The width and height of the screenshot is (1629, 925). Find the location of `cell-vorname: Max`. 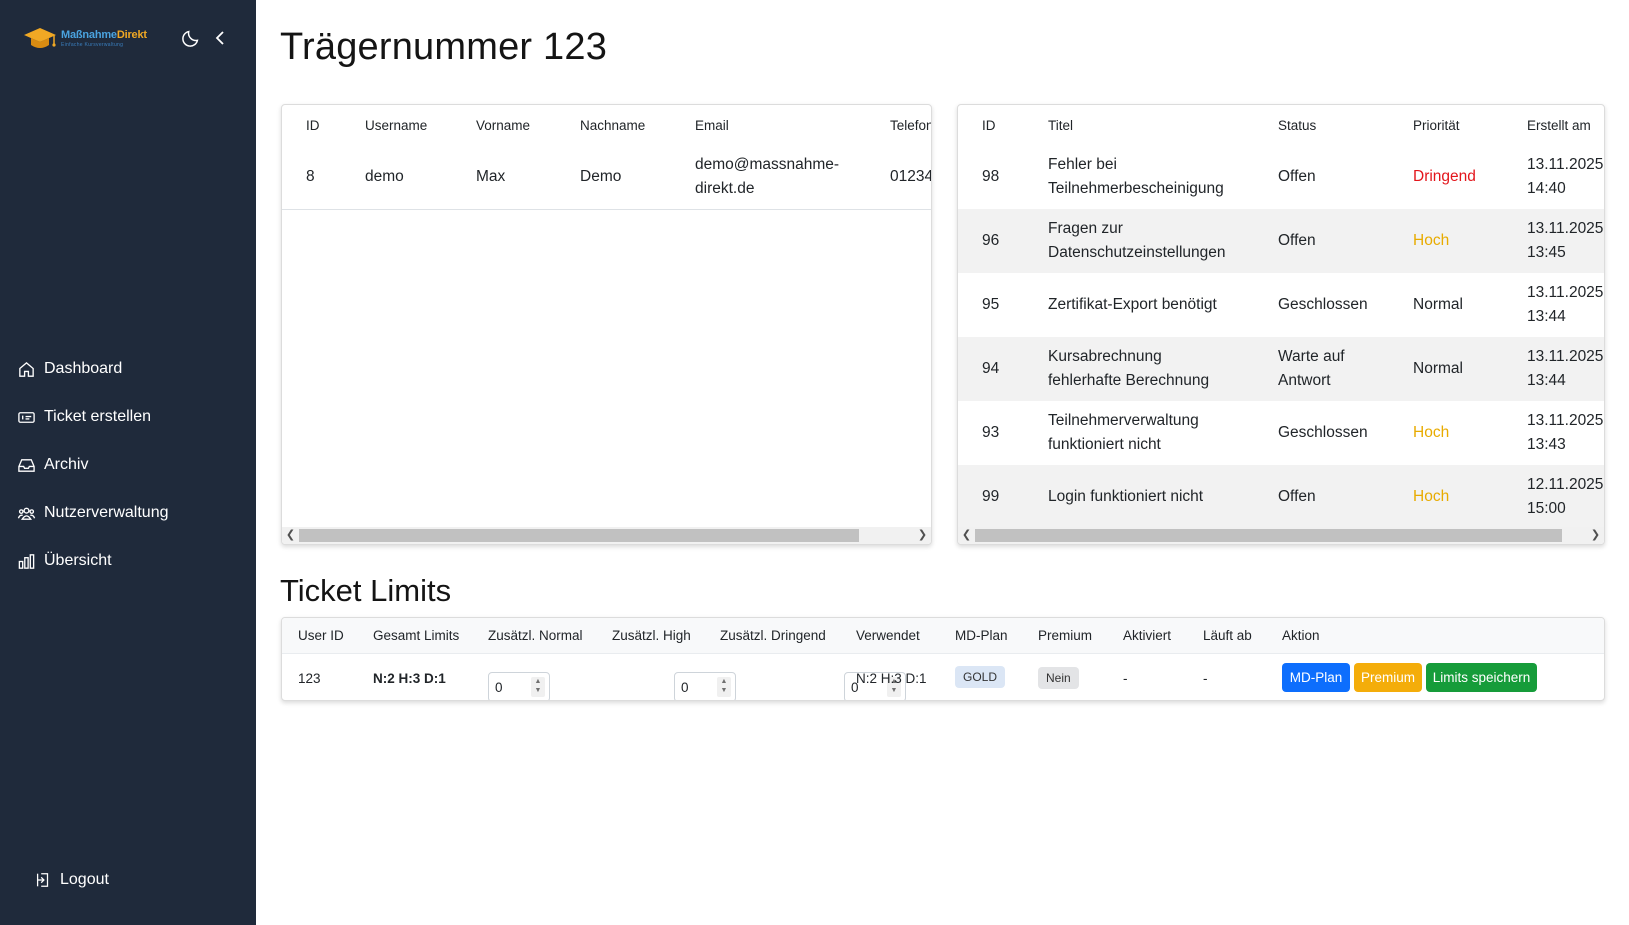

cell-vorname: Max is located at coordinates (528, 177).